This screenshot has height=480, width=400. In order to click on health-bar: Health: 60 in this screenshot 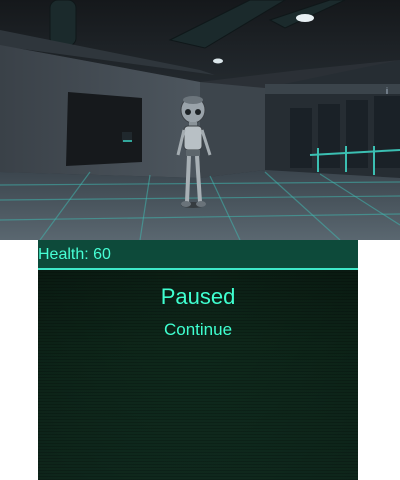, I will do `click(198, 255)`.